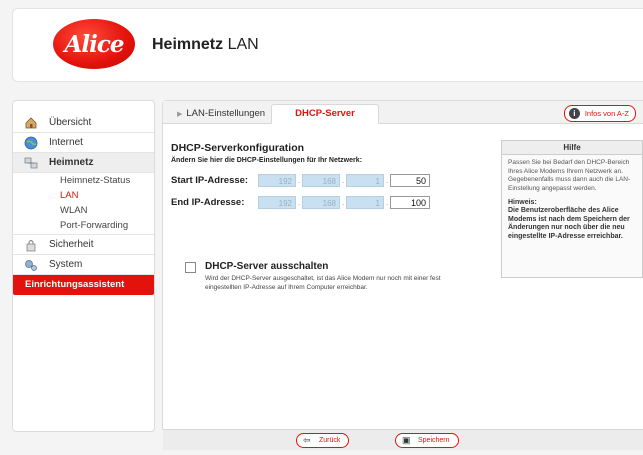 This screenshot has width=643, height=455. Describe the element at coordinates (307, 440) in the screenshot. I see `back-arrow-icon: ⇦` at that location.